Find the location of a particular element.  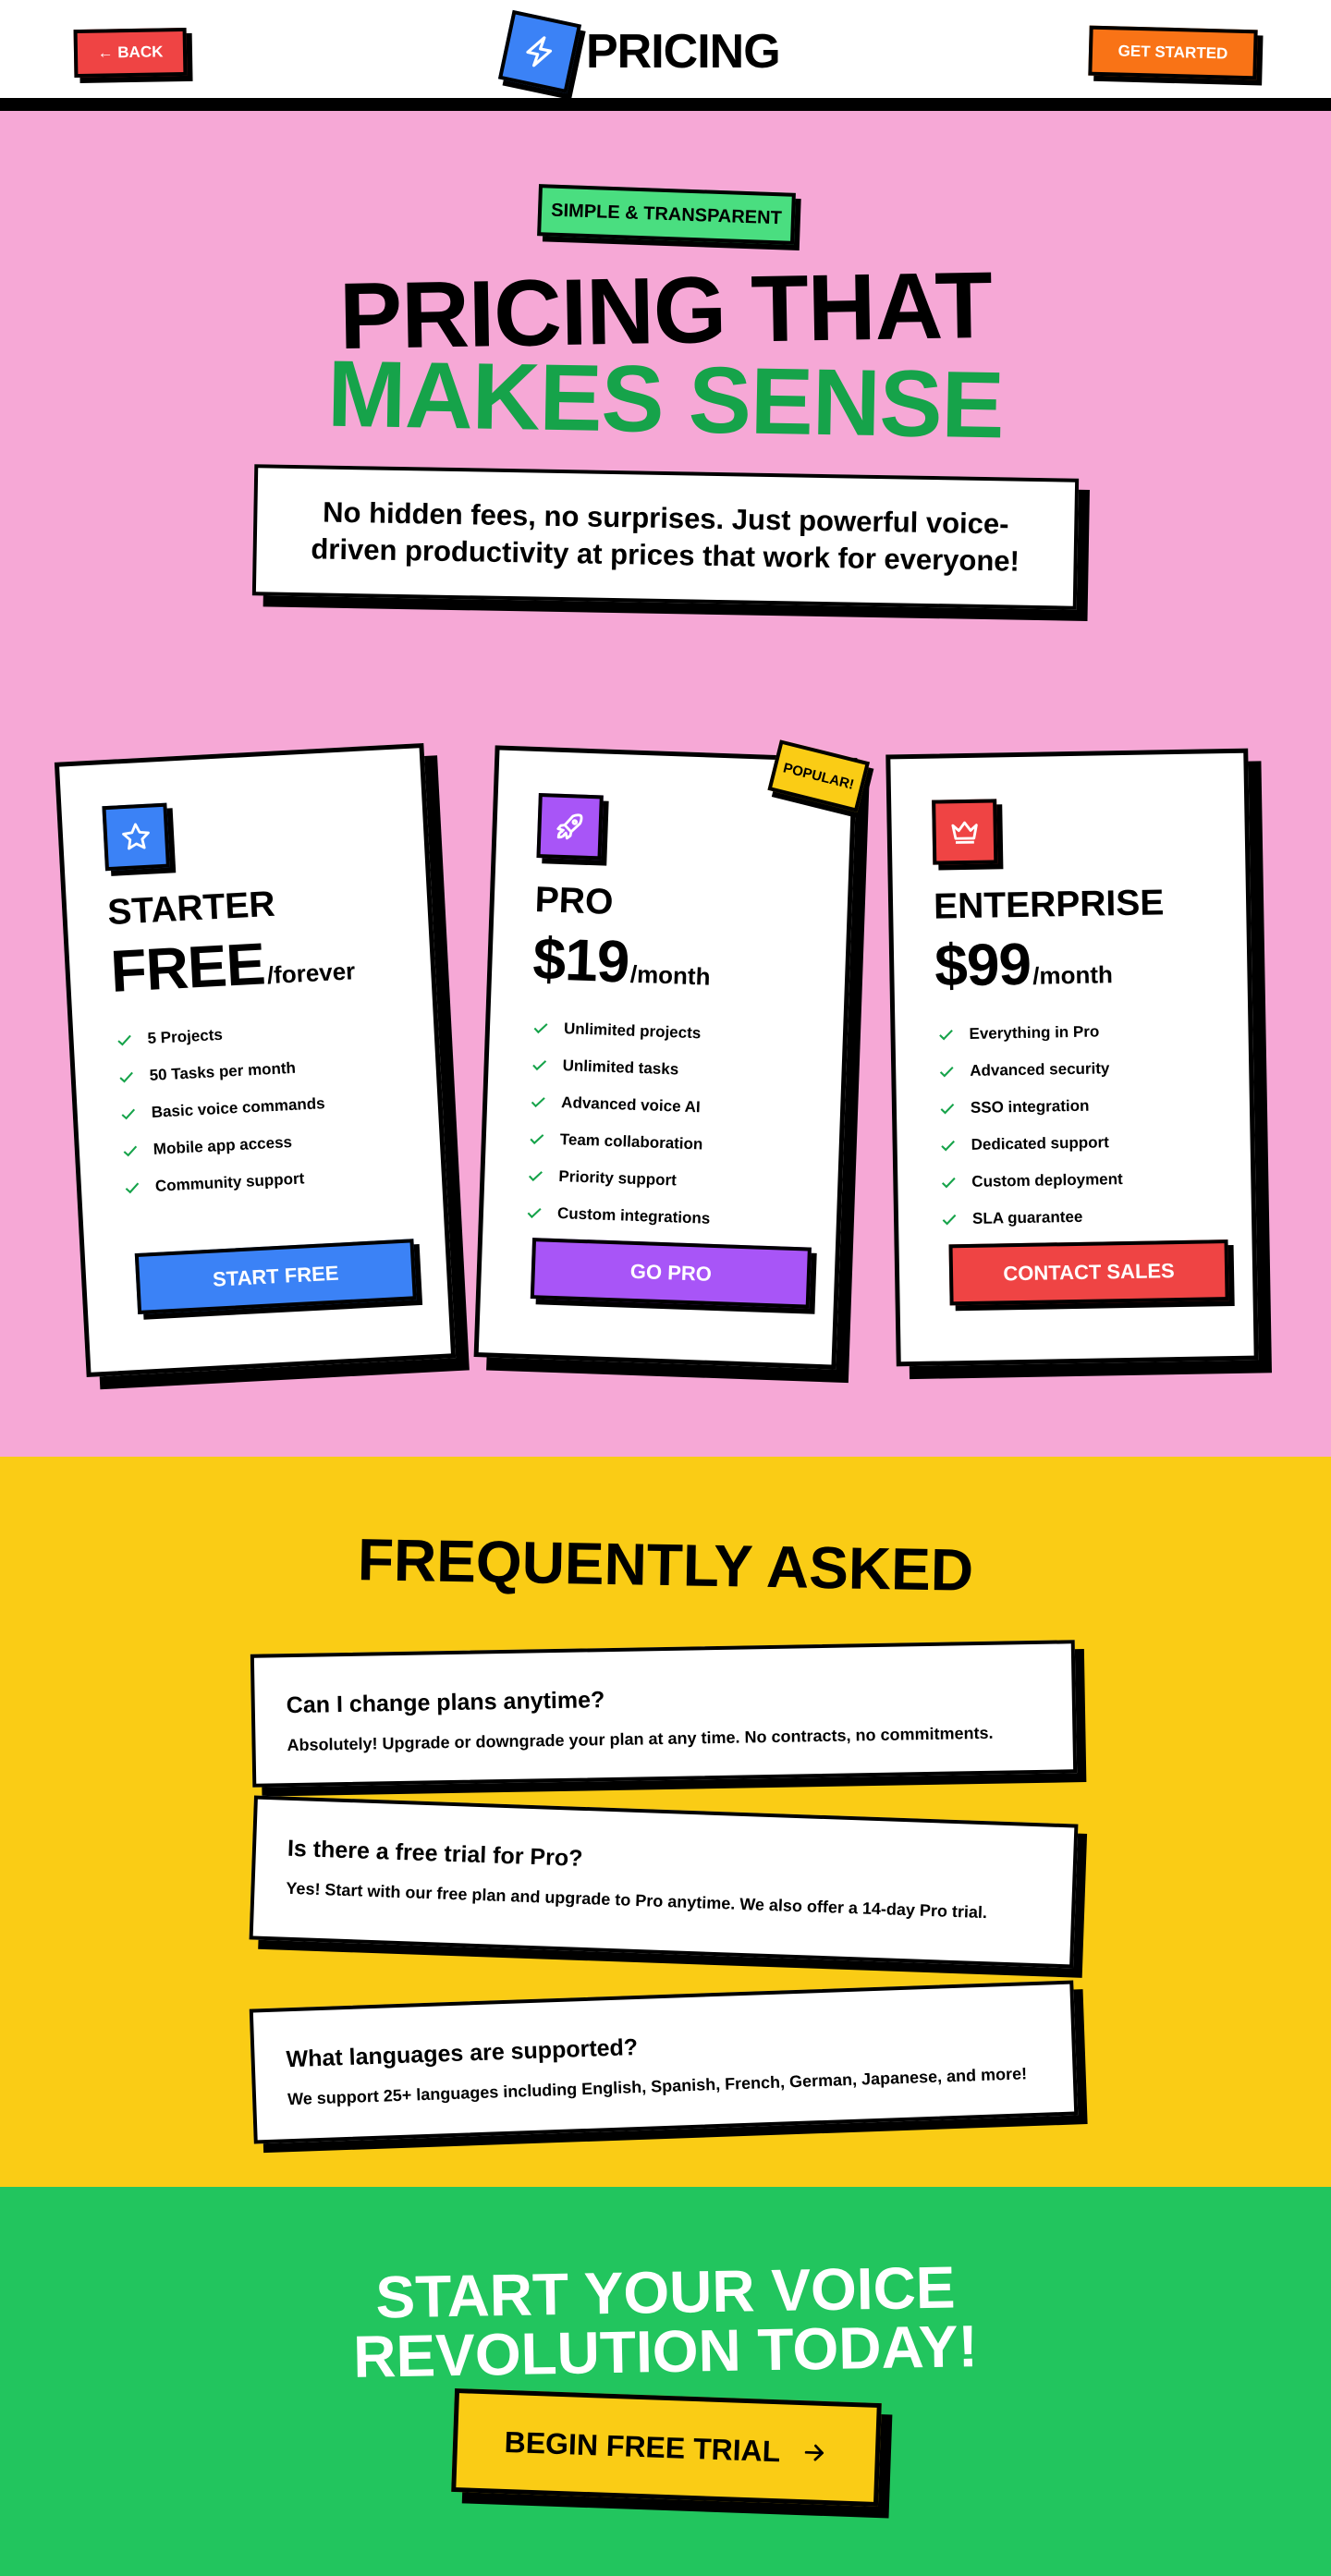

faq-title: FREQUENTLY ASKED is located at coordinates (665, 1565).